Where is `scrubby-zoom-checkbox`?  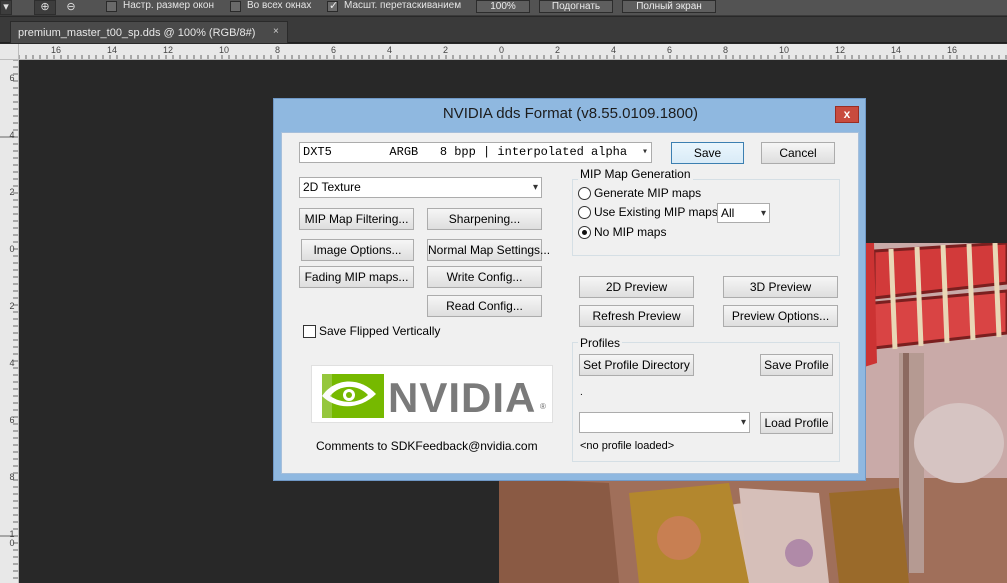
scrubby-zoom-checkbox is located at coordinates (332, 6).